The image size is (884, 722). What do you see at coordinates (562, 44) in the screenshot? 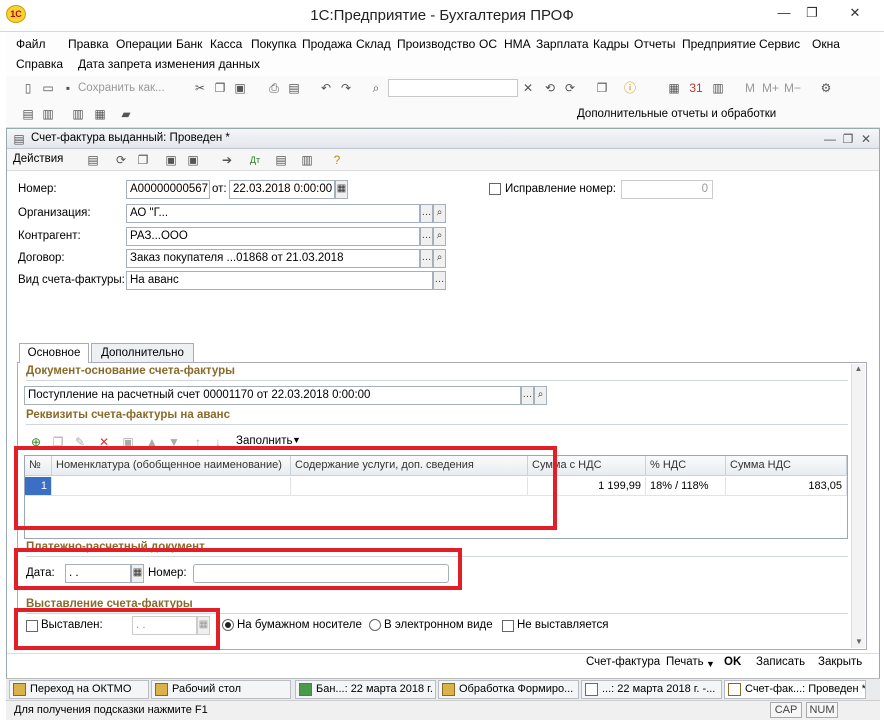
I see `menu-salary: Зарплата` at bounding box center [562, 44].